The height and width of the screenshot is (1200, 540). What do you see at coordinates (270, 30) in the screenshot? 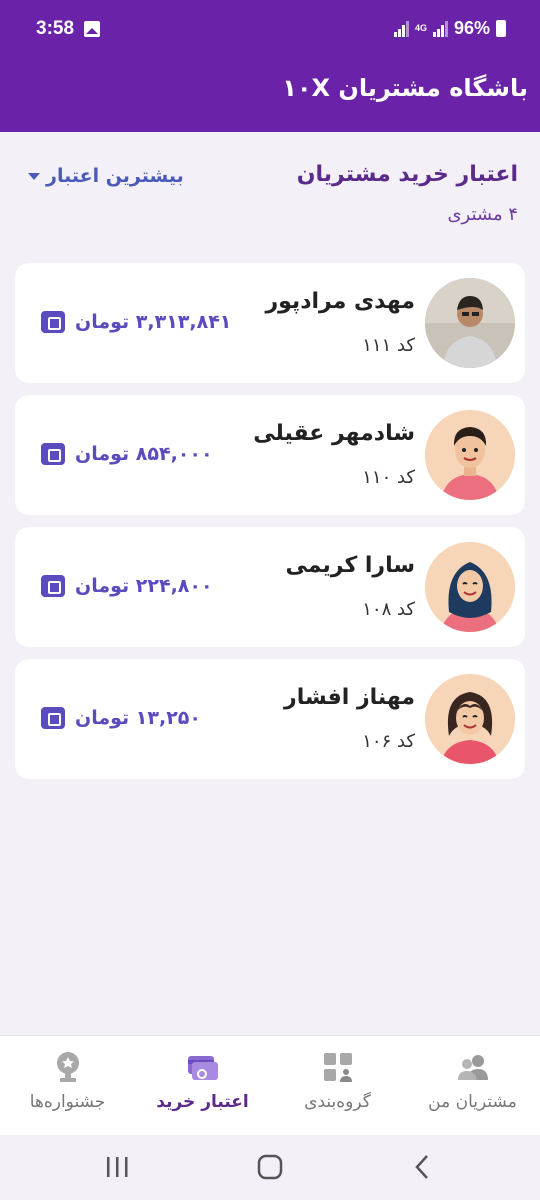
I see `status-bar: 3:58 4G 96%` at bounding box center [270, 30].